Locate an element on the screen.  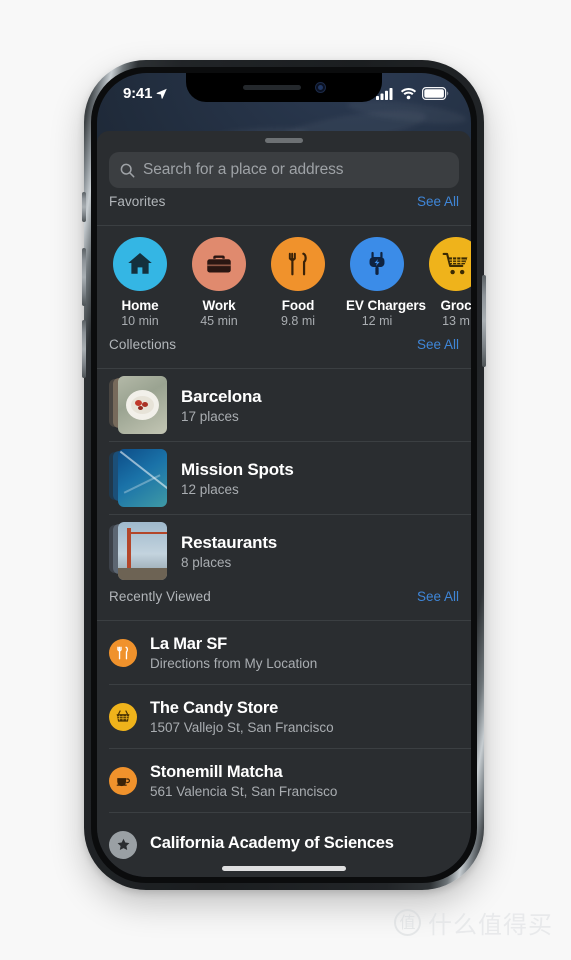
status-bar-left: 9:41 is located at coordinates (145, 93).